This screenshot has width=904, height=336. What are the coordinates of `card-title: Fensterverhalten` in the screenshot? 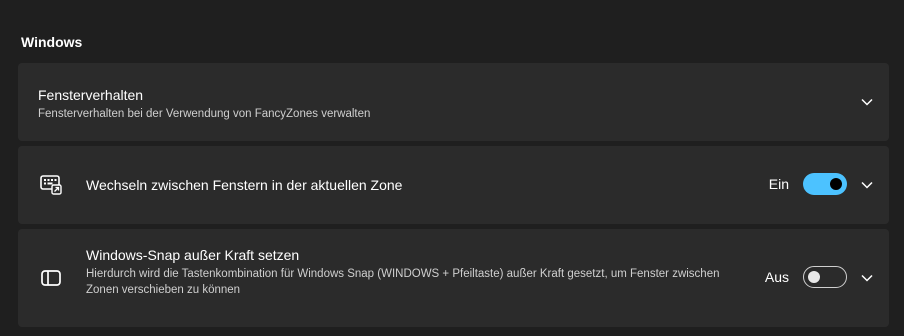 It's located at (91, 95).